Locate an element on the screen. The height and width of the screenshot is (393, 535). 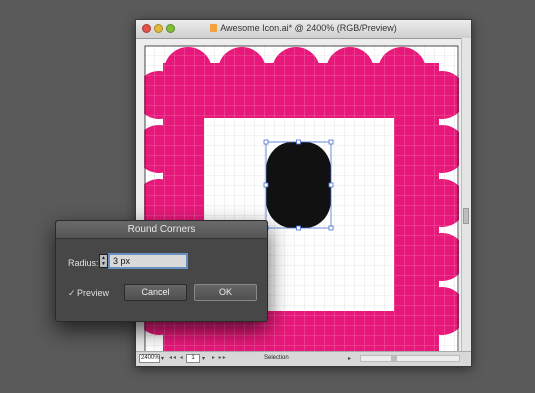
horizontal-scroll-thumb is located at coordinates (394, 358).